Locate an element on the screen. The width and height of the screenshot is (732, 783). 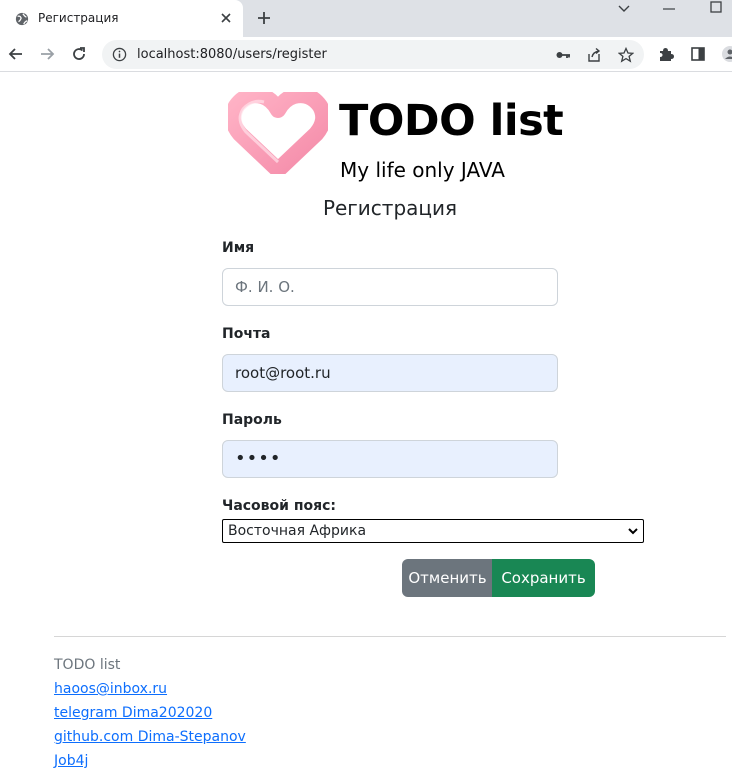
password-input: •••• is located at coordinates (390, 459).